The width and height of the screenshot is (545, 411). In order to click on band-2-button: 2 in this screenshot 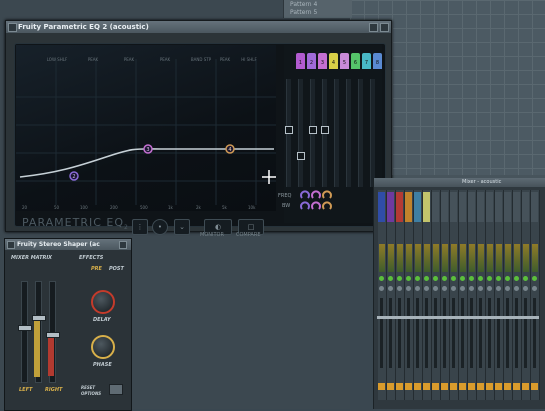, I will do `click(311, 61)`.